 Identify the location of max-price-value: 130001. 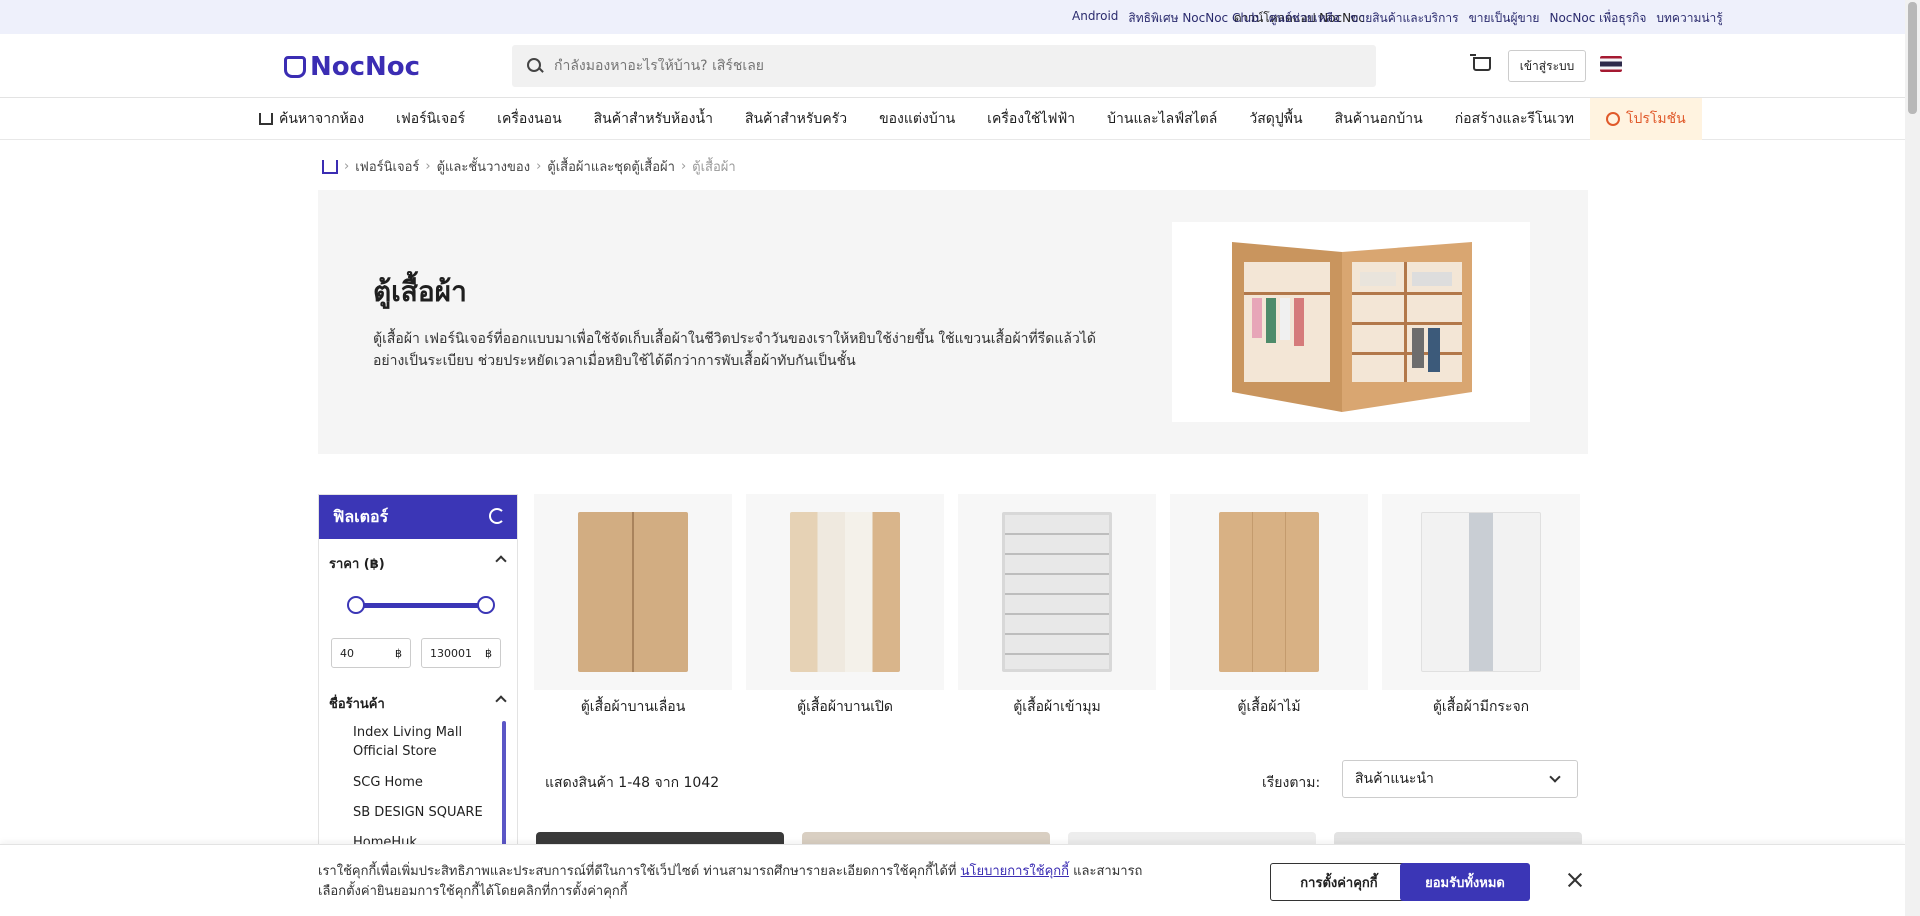
(451, 653).